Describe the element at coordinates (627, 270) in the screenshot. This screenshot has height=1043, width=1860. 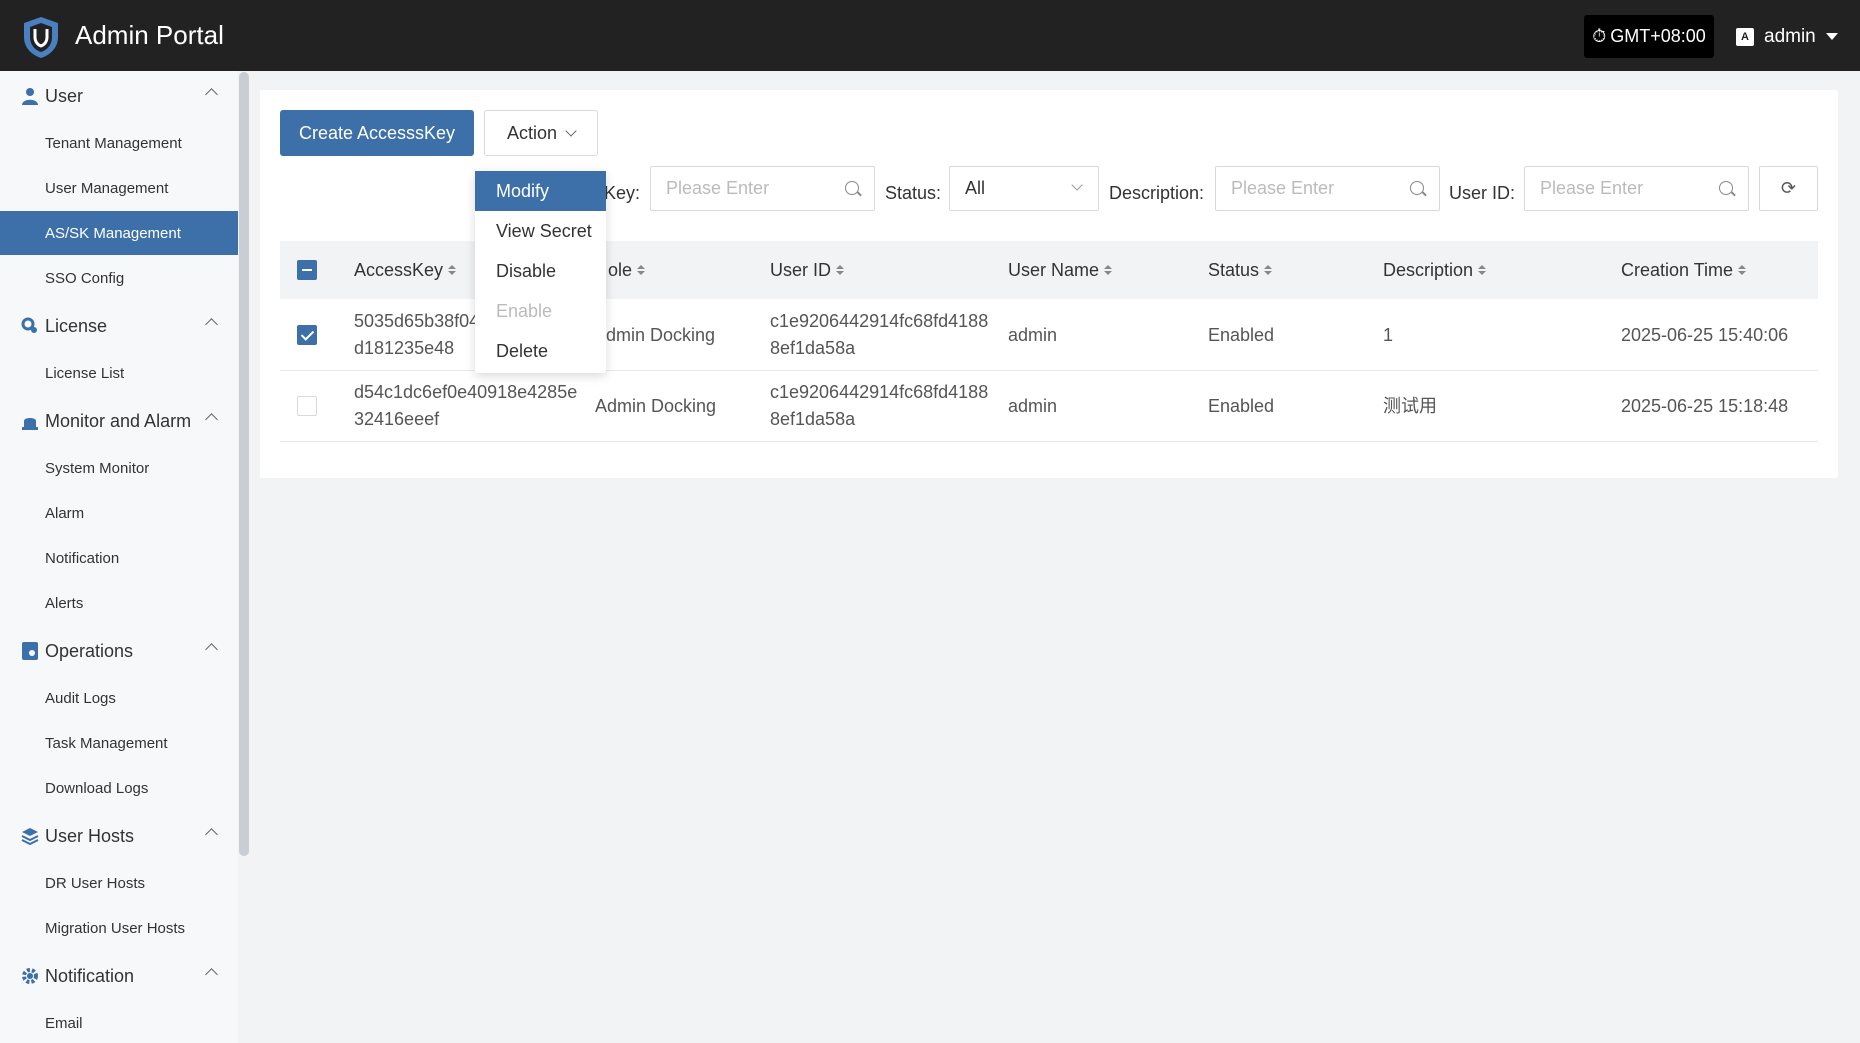
I see `column-header-role: ole` at that location.